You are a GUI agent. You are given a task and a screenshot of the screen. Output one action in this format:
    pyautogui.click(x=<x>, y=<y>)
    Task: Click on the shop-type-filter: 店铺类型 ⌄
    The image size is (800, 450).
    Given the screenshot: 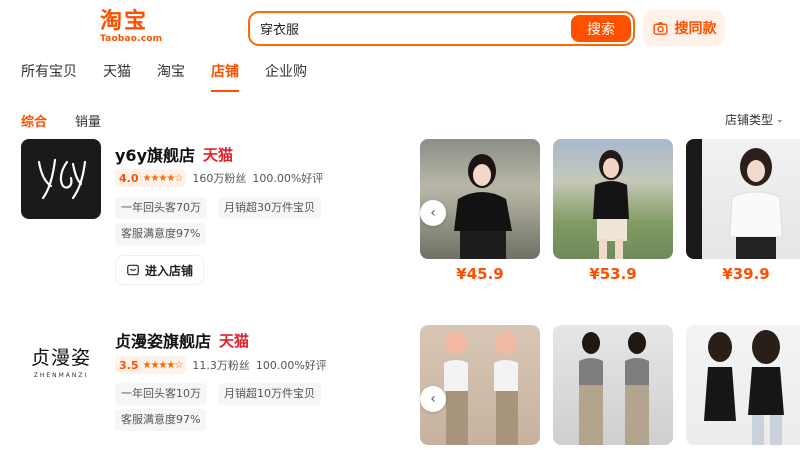 What is the action you would take?
    pyautogui.click(x=754, y=119)
    